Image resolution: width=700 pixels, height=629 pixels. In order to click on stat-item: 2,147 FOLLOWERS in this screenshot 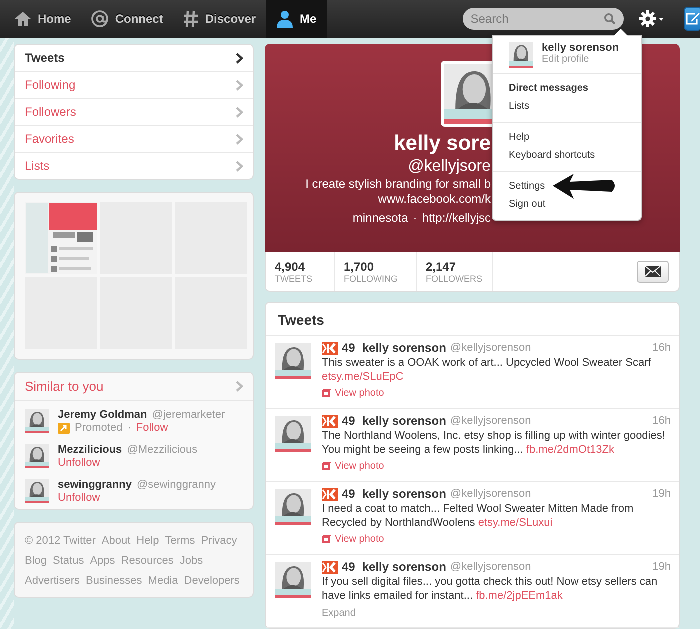, I will do `click(455, 271)`.